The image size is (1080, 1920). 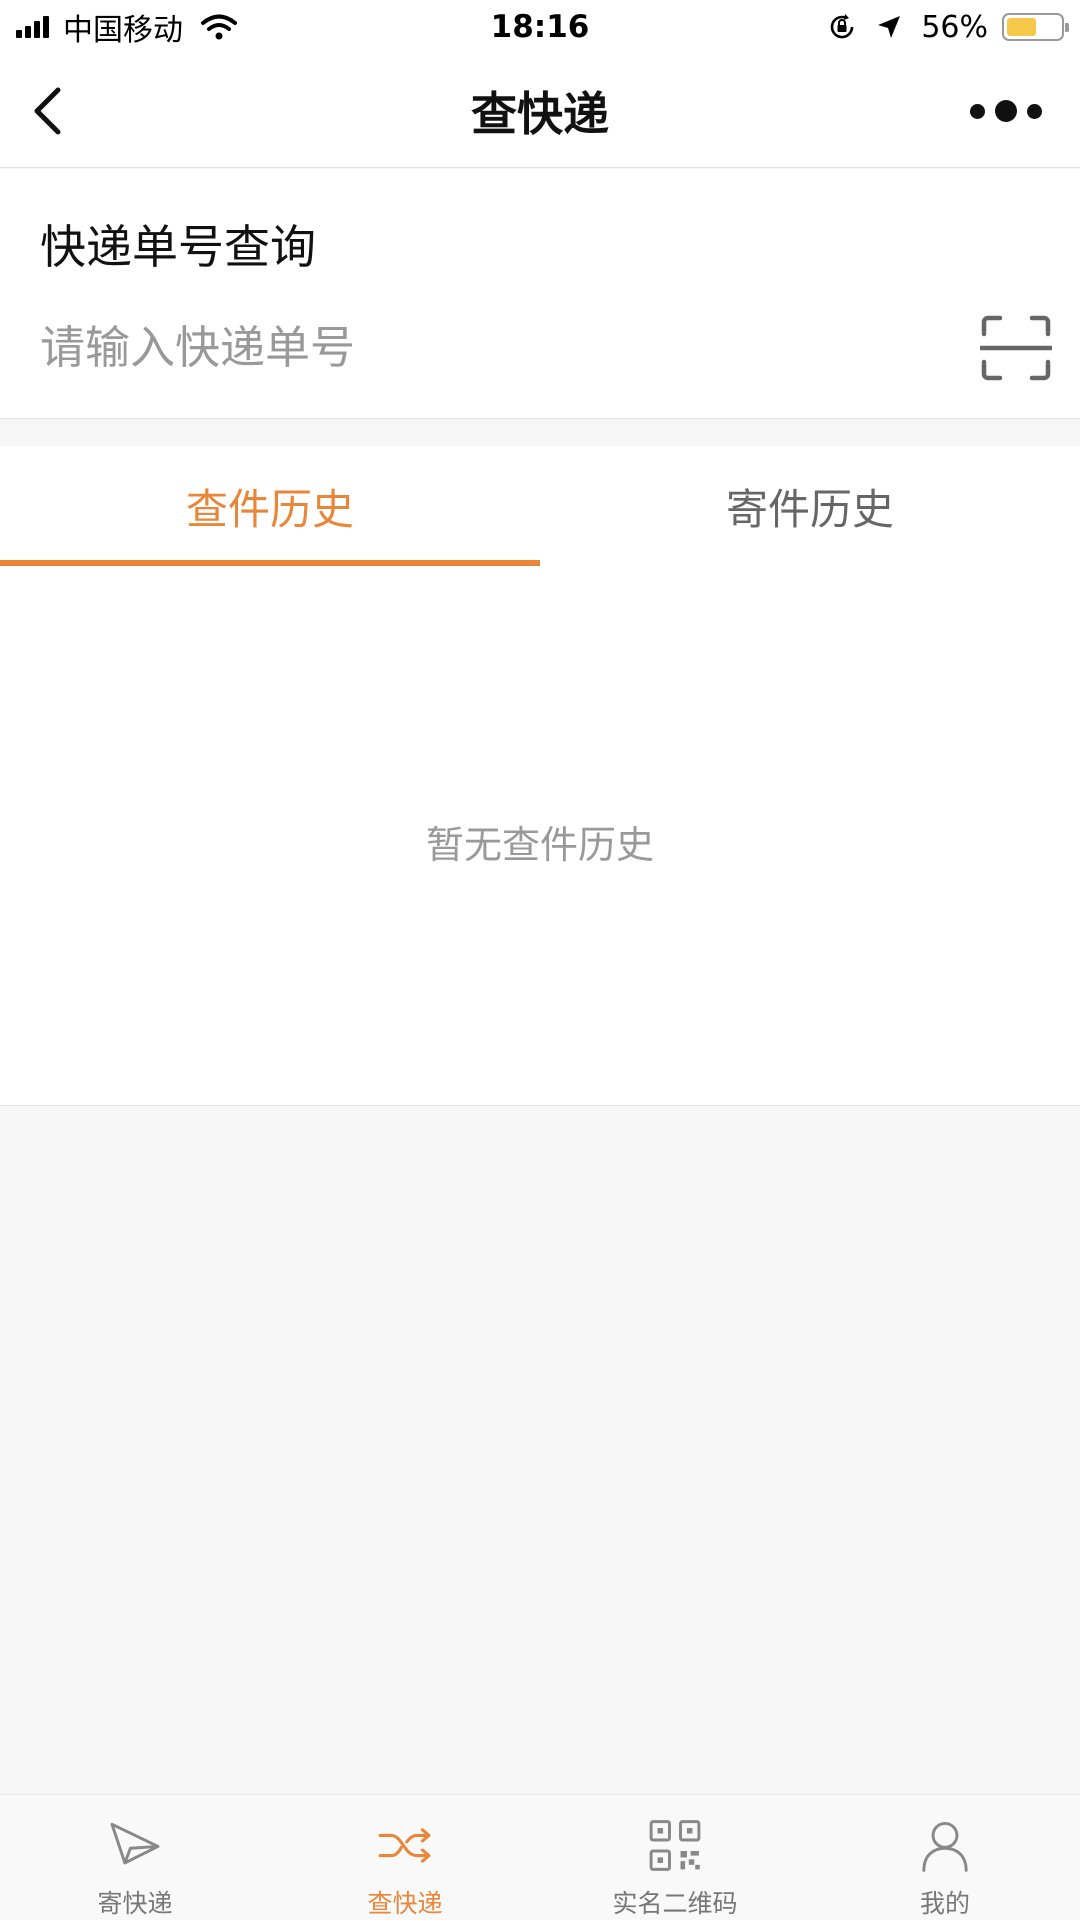 What do you see at coordinates (123, 30) in the screenshot?
I see `carrier-name: 中国移动` at bounding box center [123, 30].